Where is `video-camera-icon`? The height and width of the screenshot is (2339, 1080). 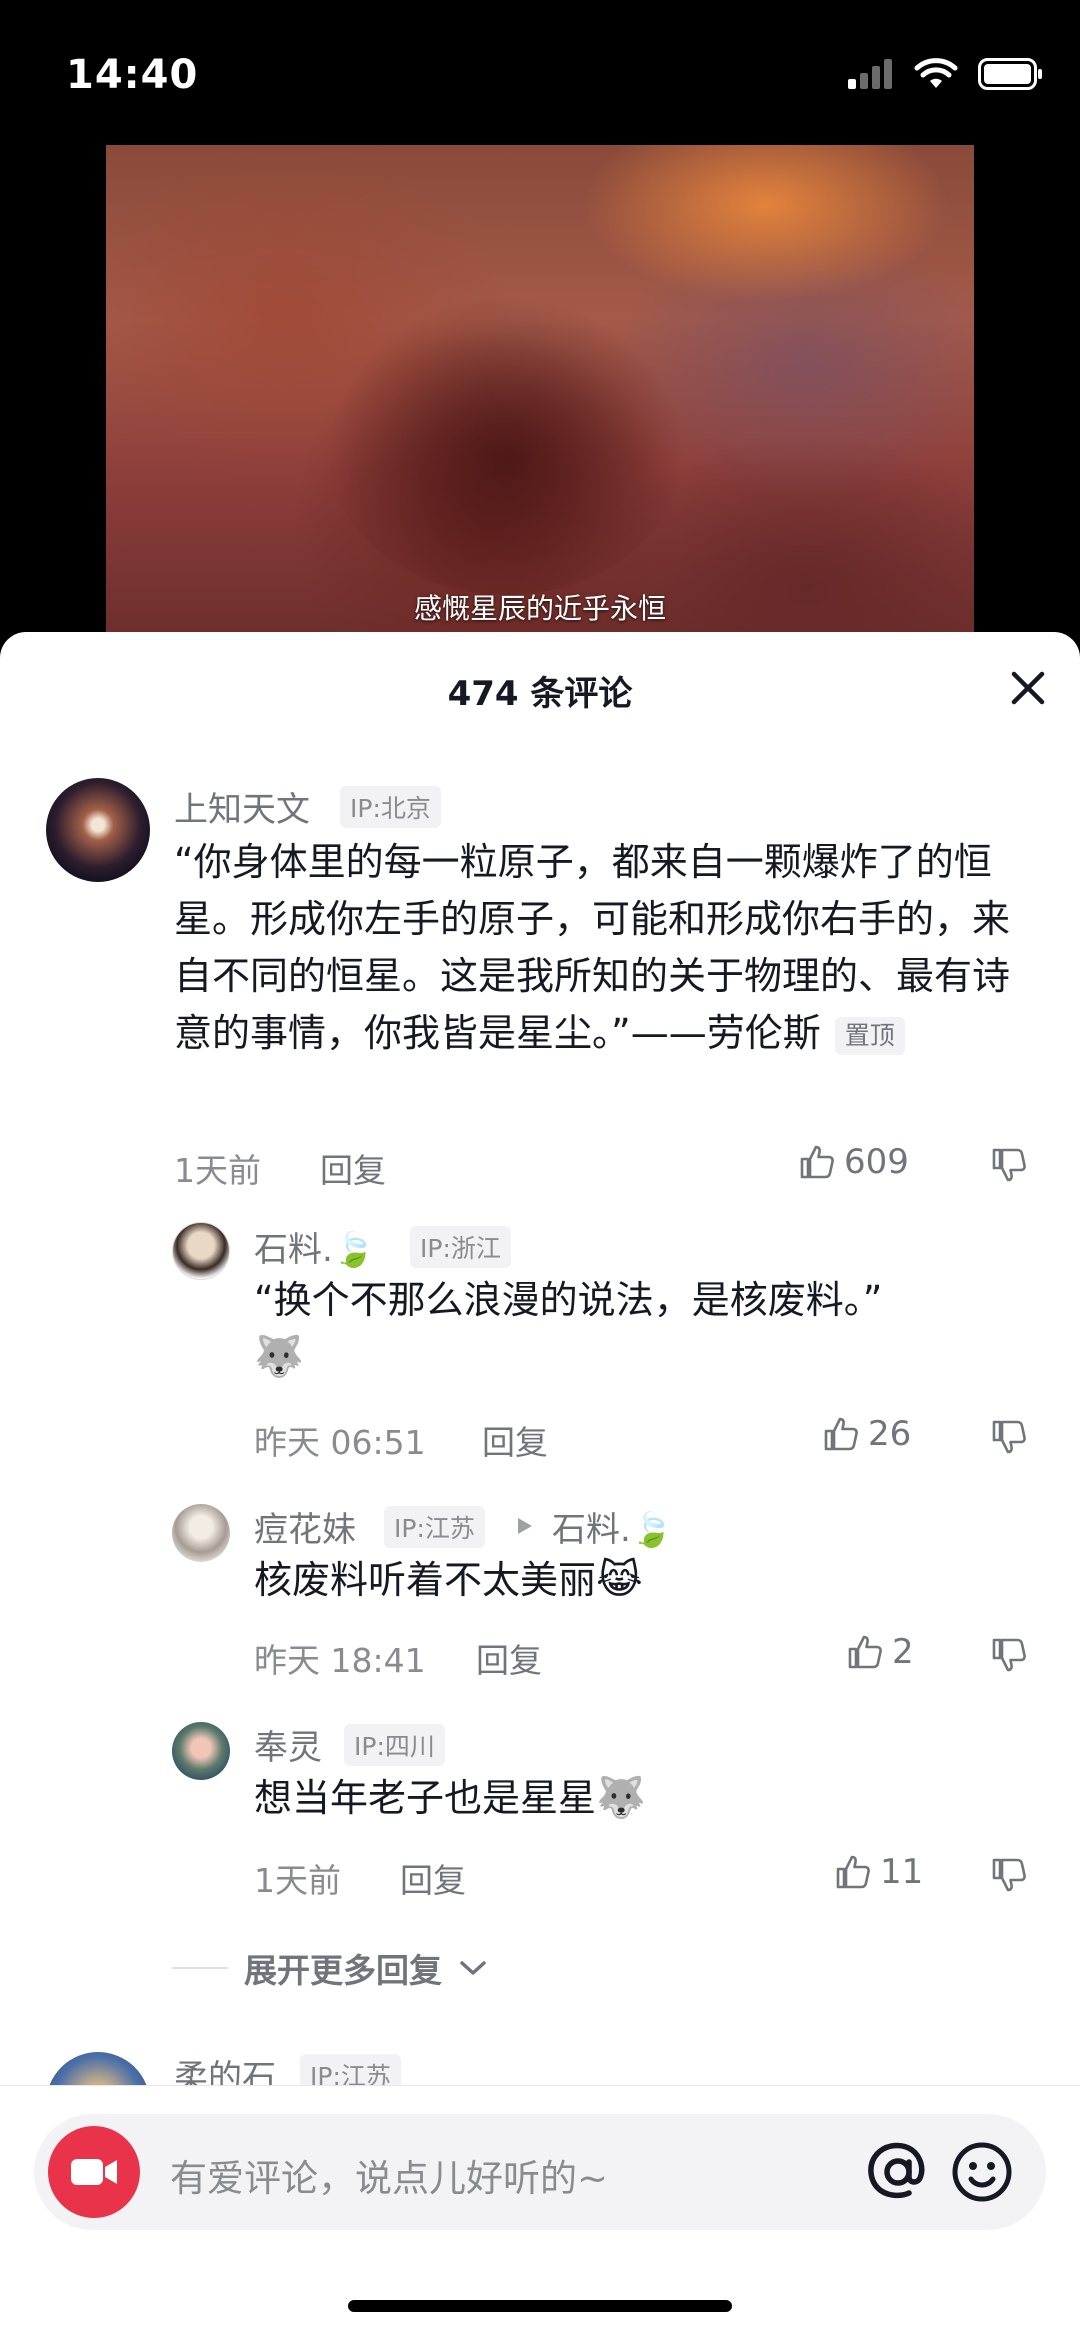
video-camera-icon is located at coordinates (94, 2172).